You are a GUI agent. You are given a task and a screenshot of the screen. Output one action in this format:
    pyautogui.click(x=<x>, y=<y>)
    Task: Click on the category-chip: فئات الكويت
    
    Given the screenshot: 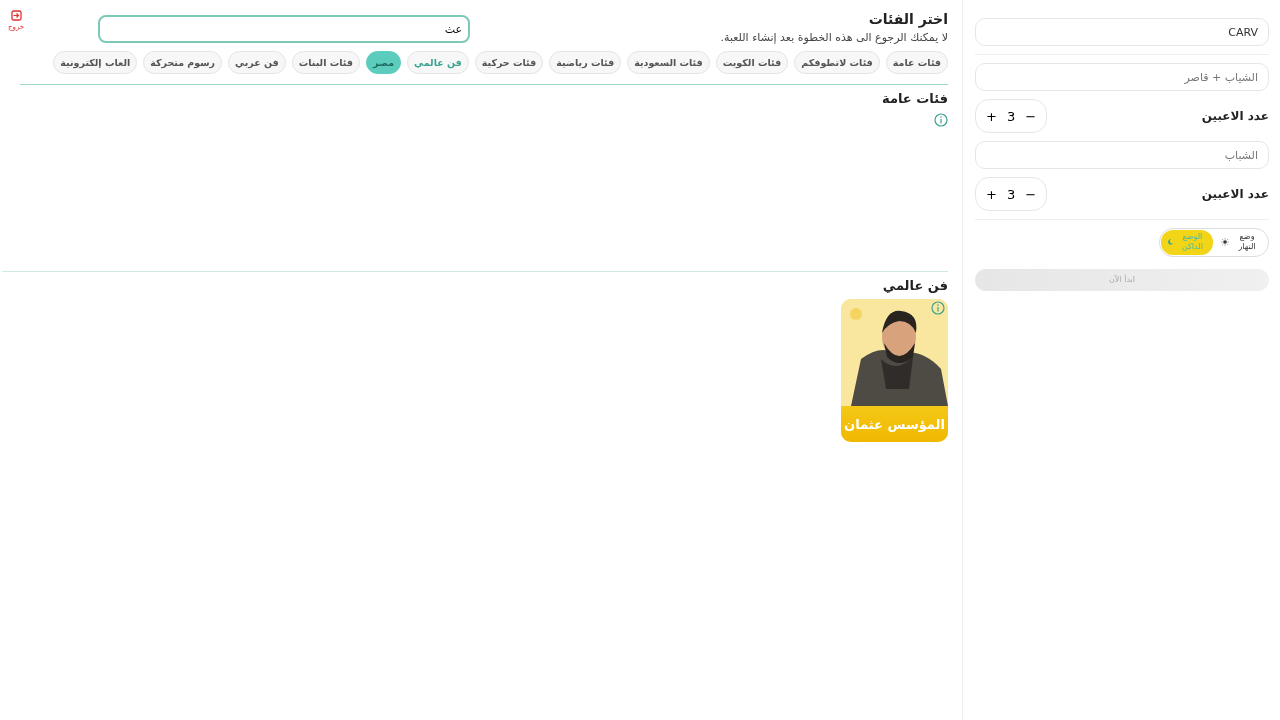 What is the action you would take?
    pyautogui.click(x=752, y=62)
    